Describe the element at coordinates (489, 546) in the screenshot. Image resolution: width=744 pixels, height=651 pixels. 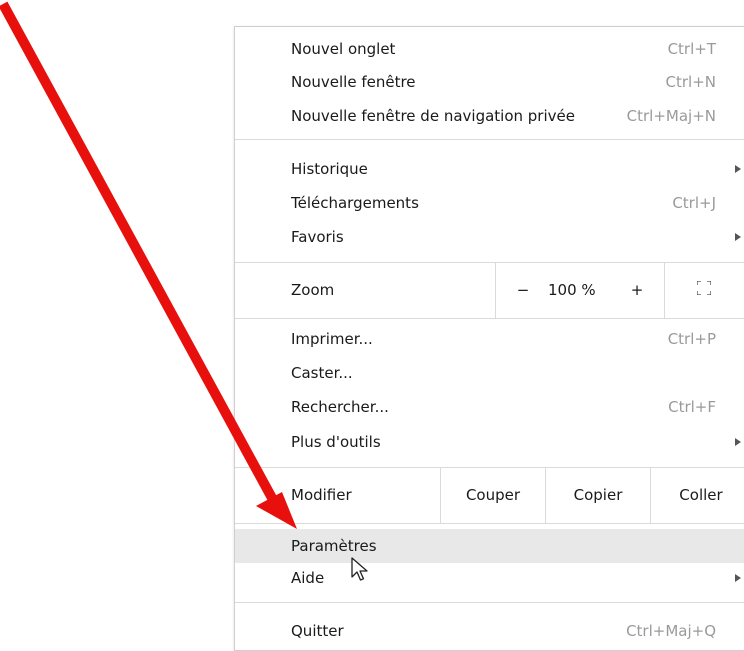
I see `menu-item-settings: Paramètres` at that location.